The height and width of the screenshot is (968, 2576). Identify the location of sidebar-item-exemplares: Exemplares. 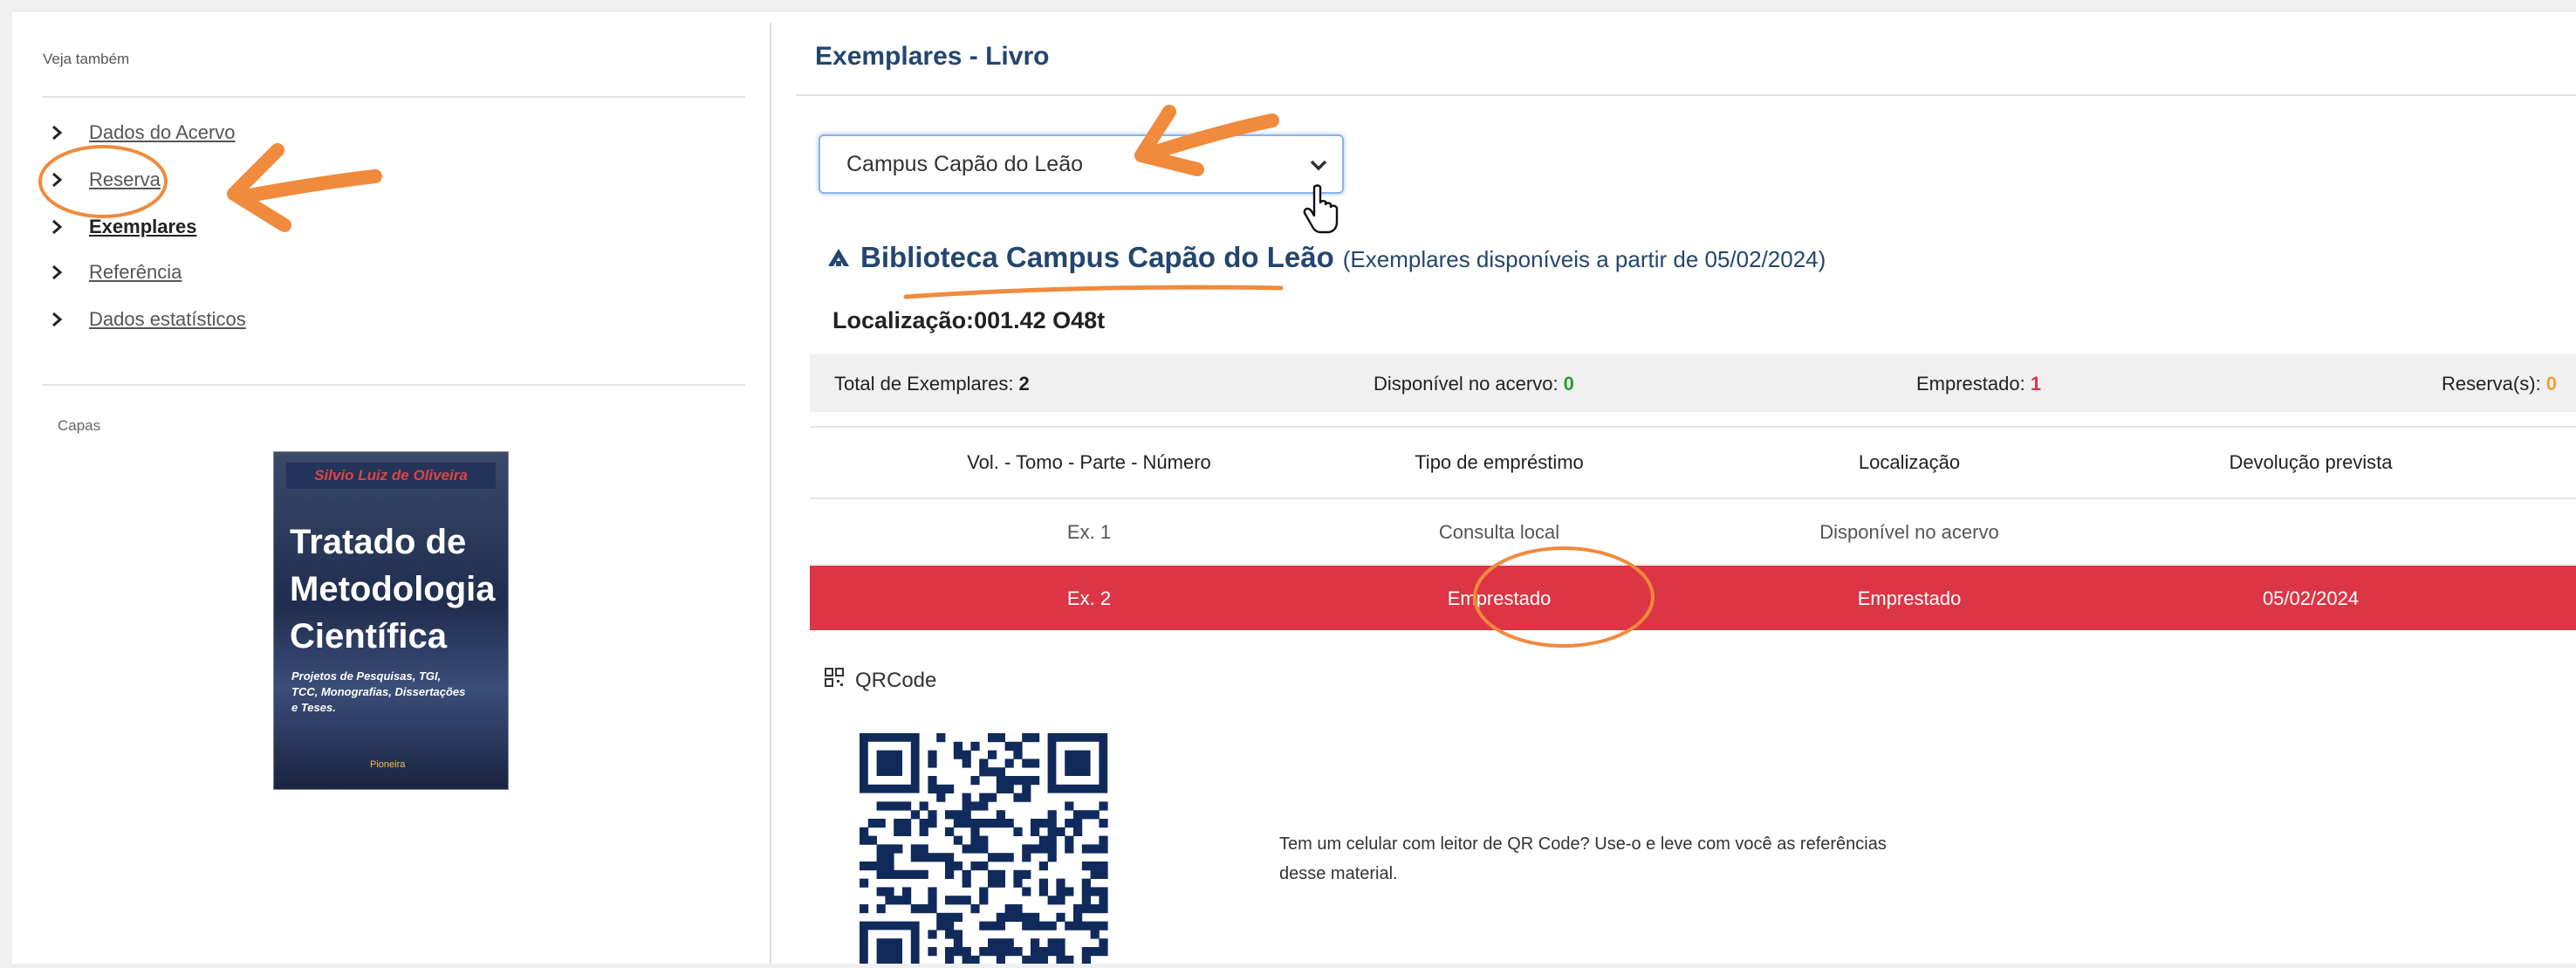
(124, 227).